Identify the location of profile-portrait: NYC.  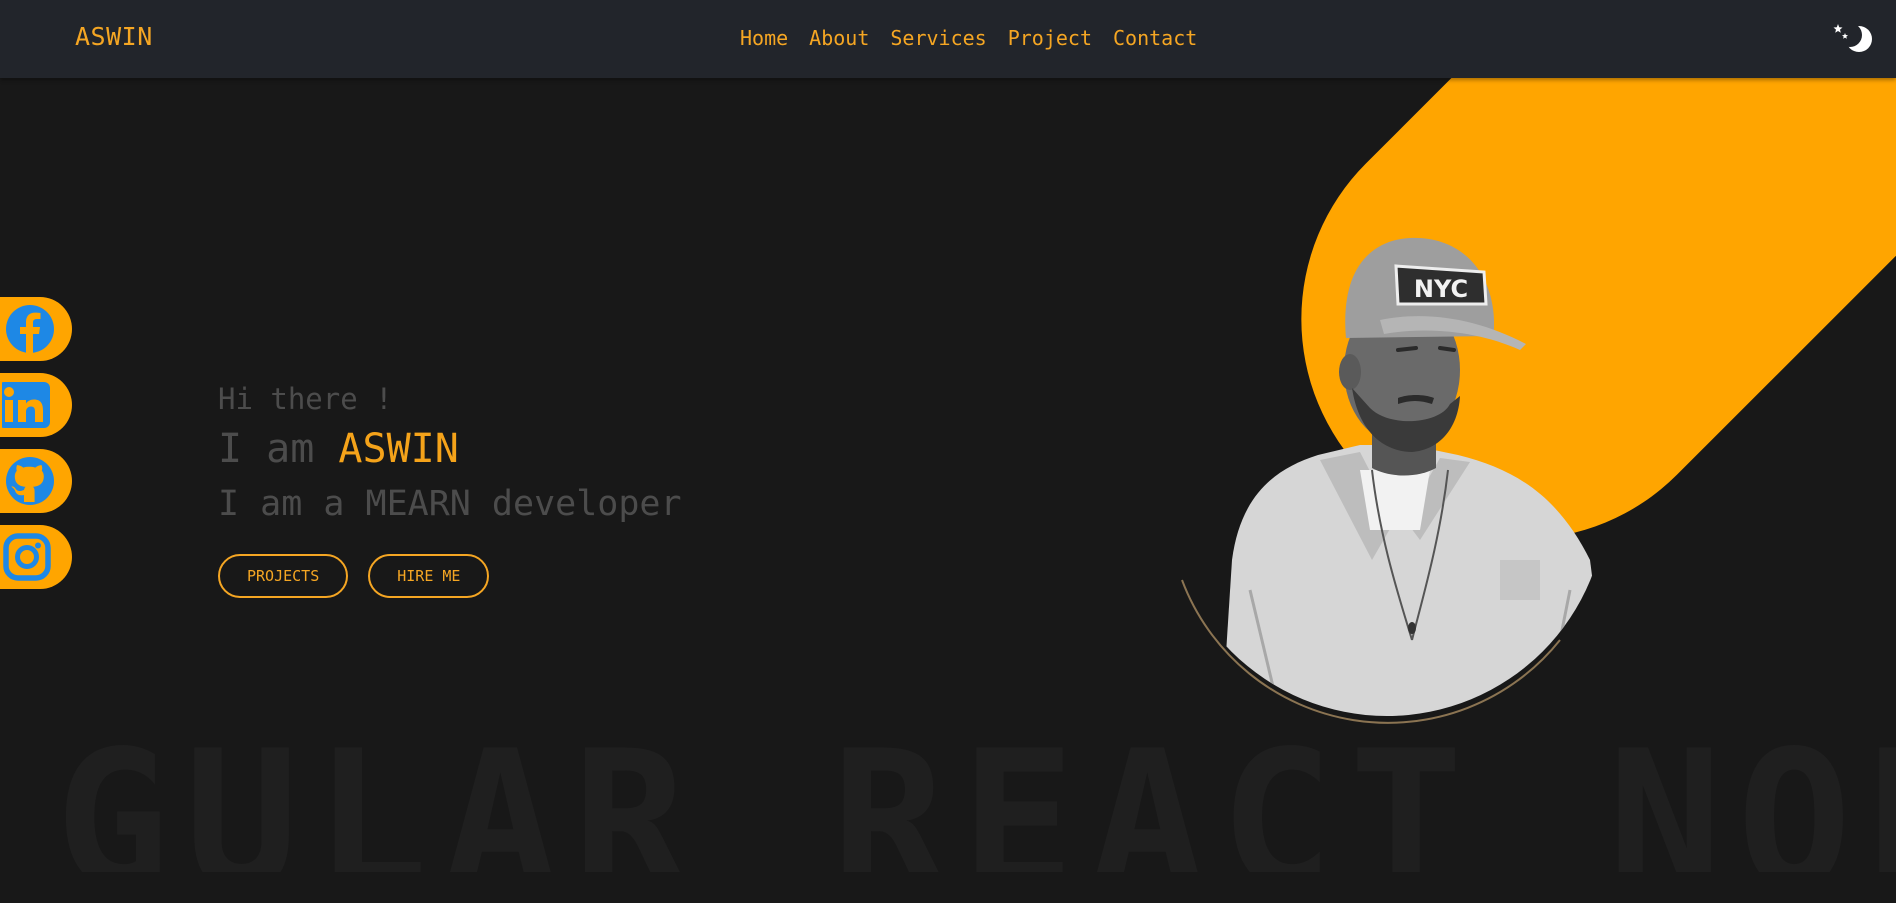
(1394, 480).